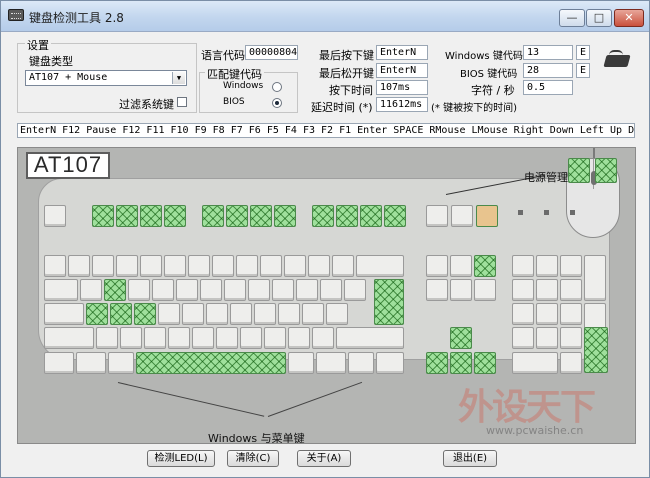 This screenshot has height=478, width=650. Describe the element at coordinates (548, 87) in the screenshot. I see `chars-per-second-field: 0.5` at that location.